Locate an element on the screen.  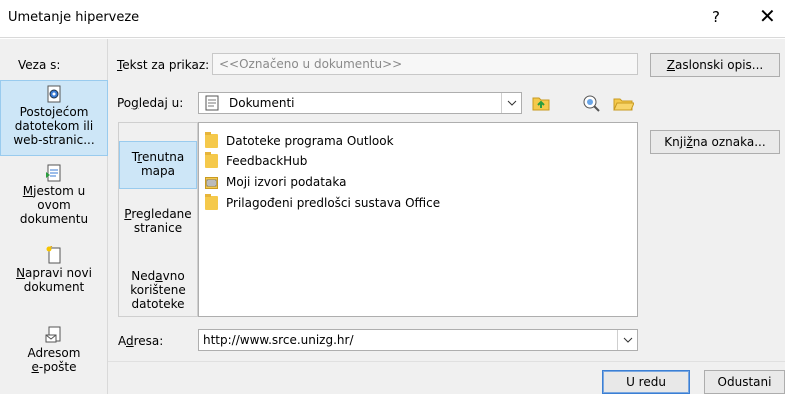
look-in-value: Dokumenti is located at coordinates (262, 103).